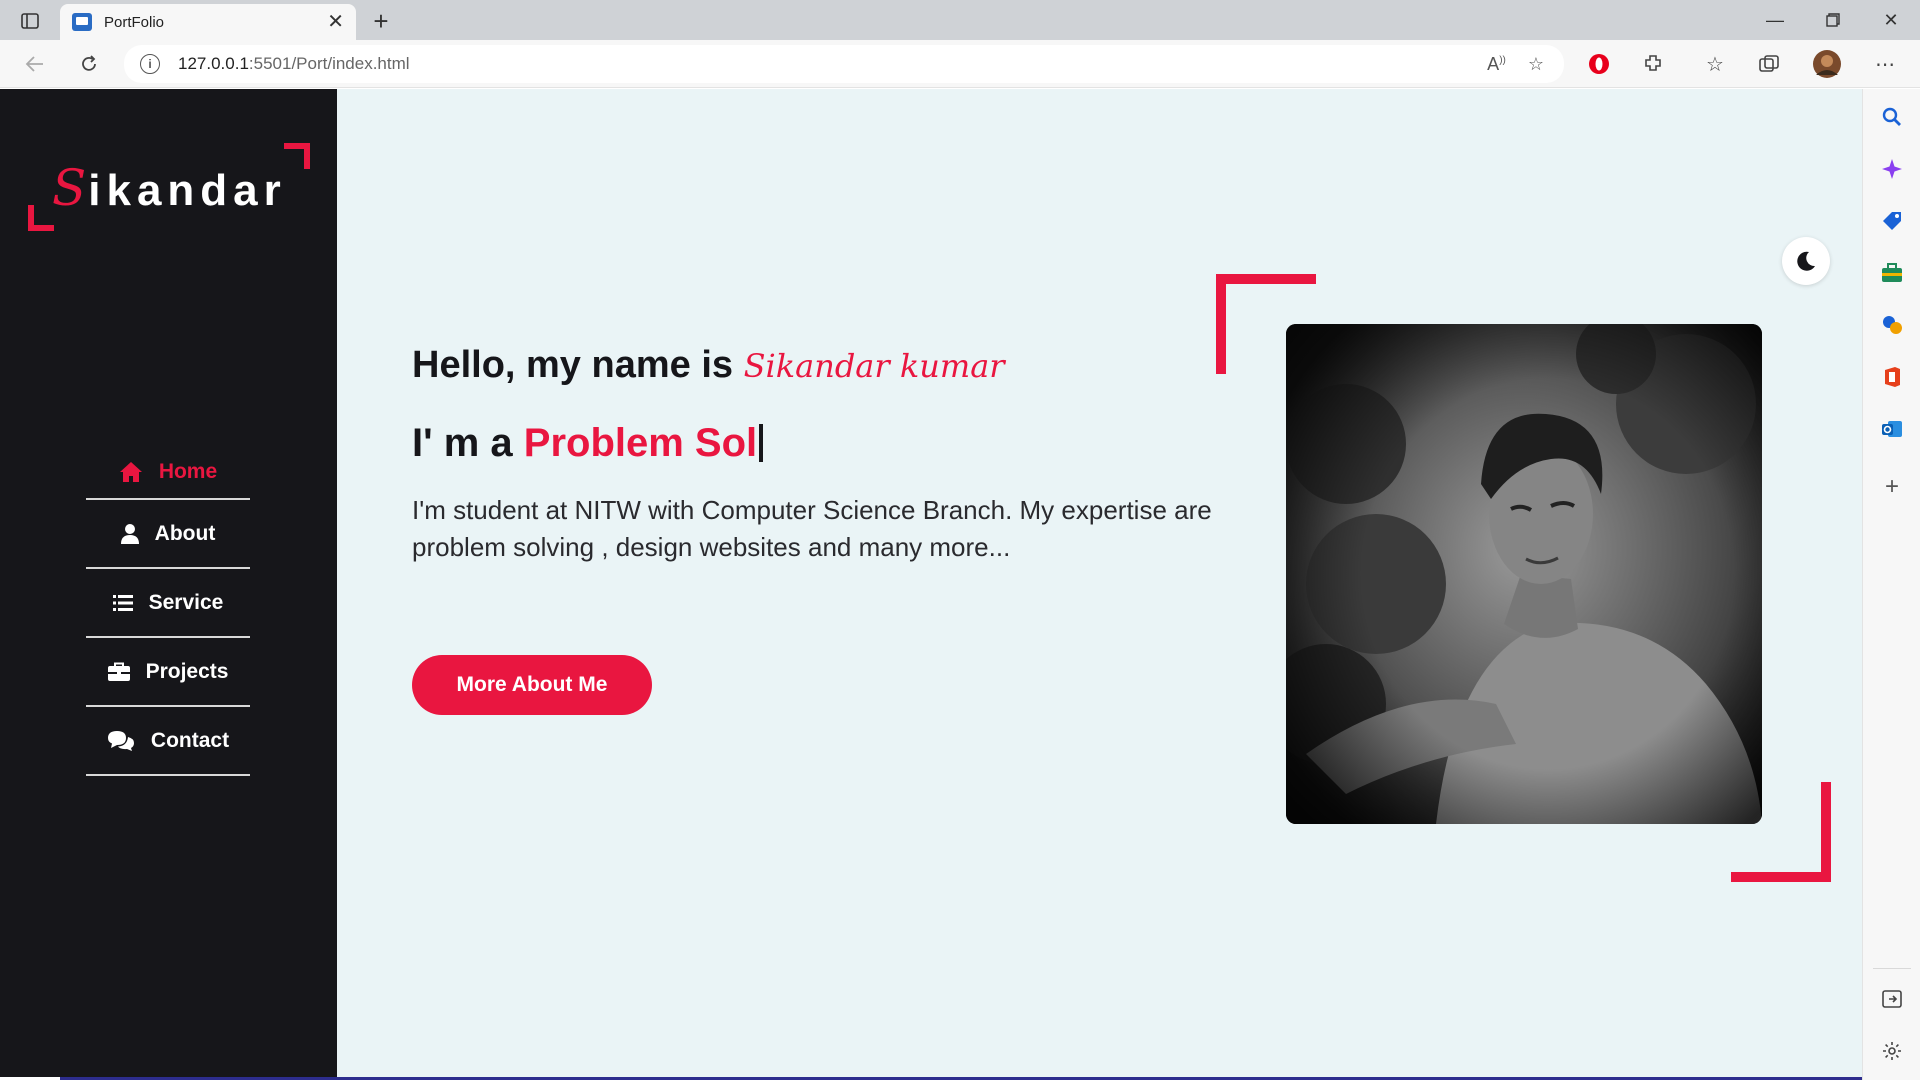  Describe the element at coordinates (1891, 20) in the screenshot. I see `close-window-icon: ✕` at that location.